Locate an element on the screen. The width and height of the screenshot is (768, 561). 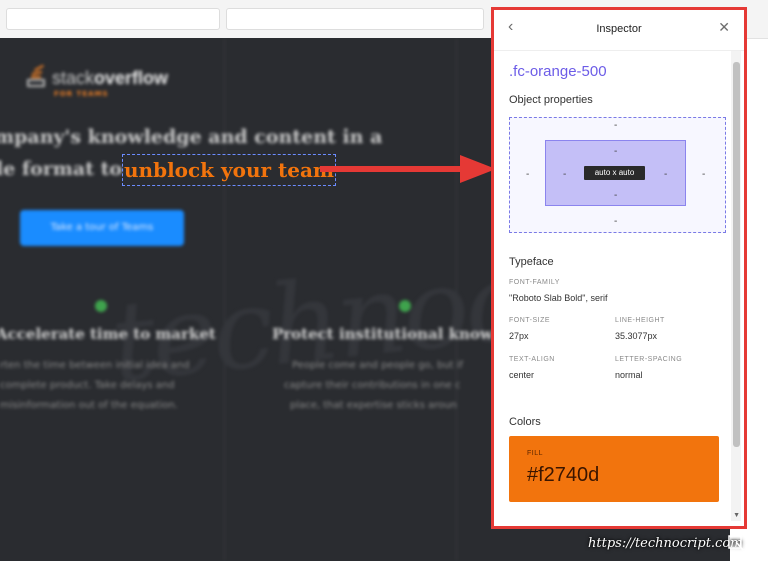
padding-left-value: - is located at coordinates (565, 174).